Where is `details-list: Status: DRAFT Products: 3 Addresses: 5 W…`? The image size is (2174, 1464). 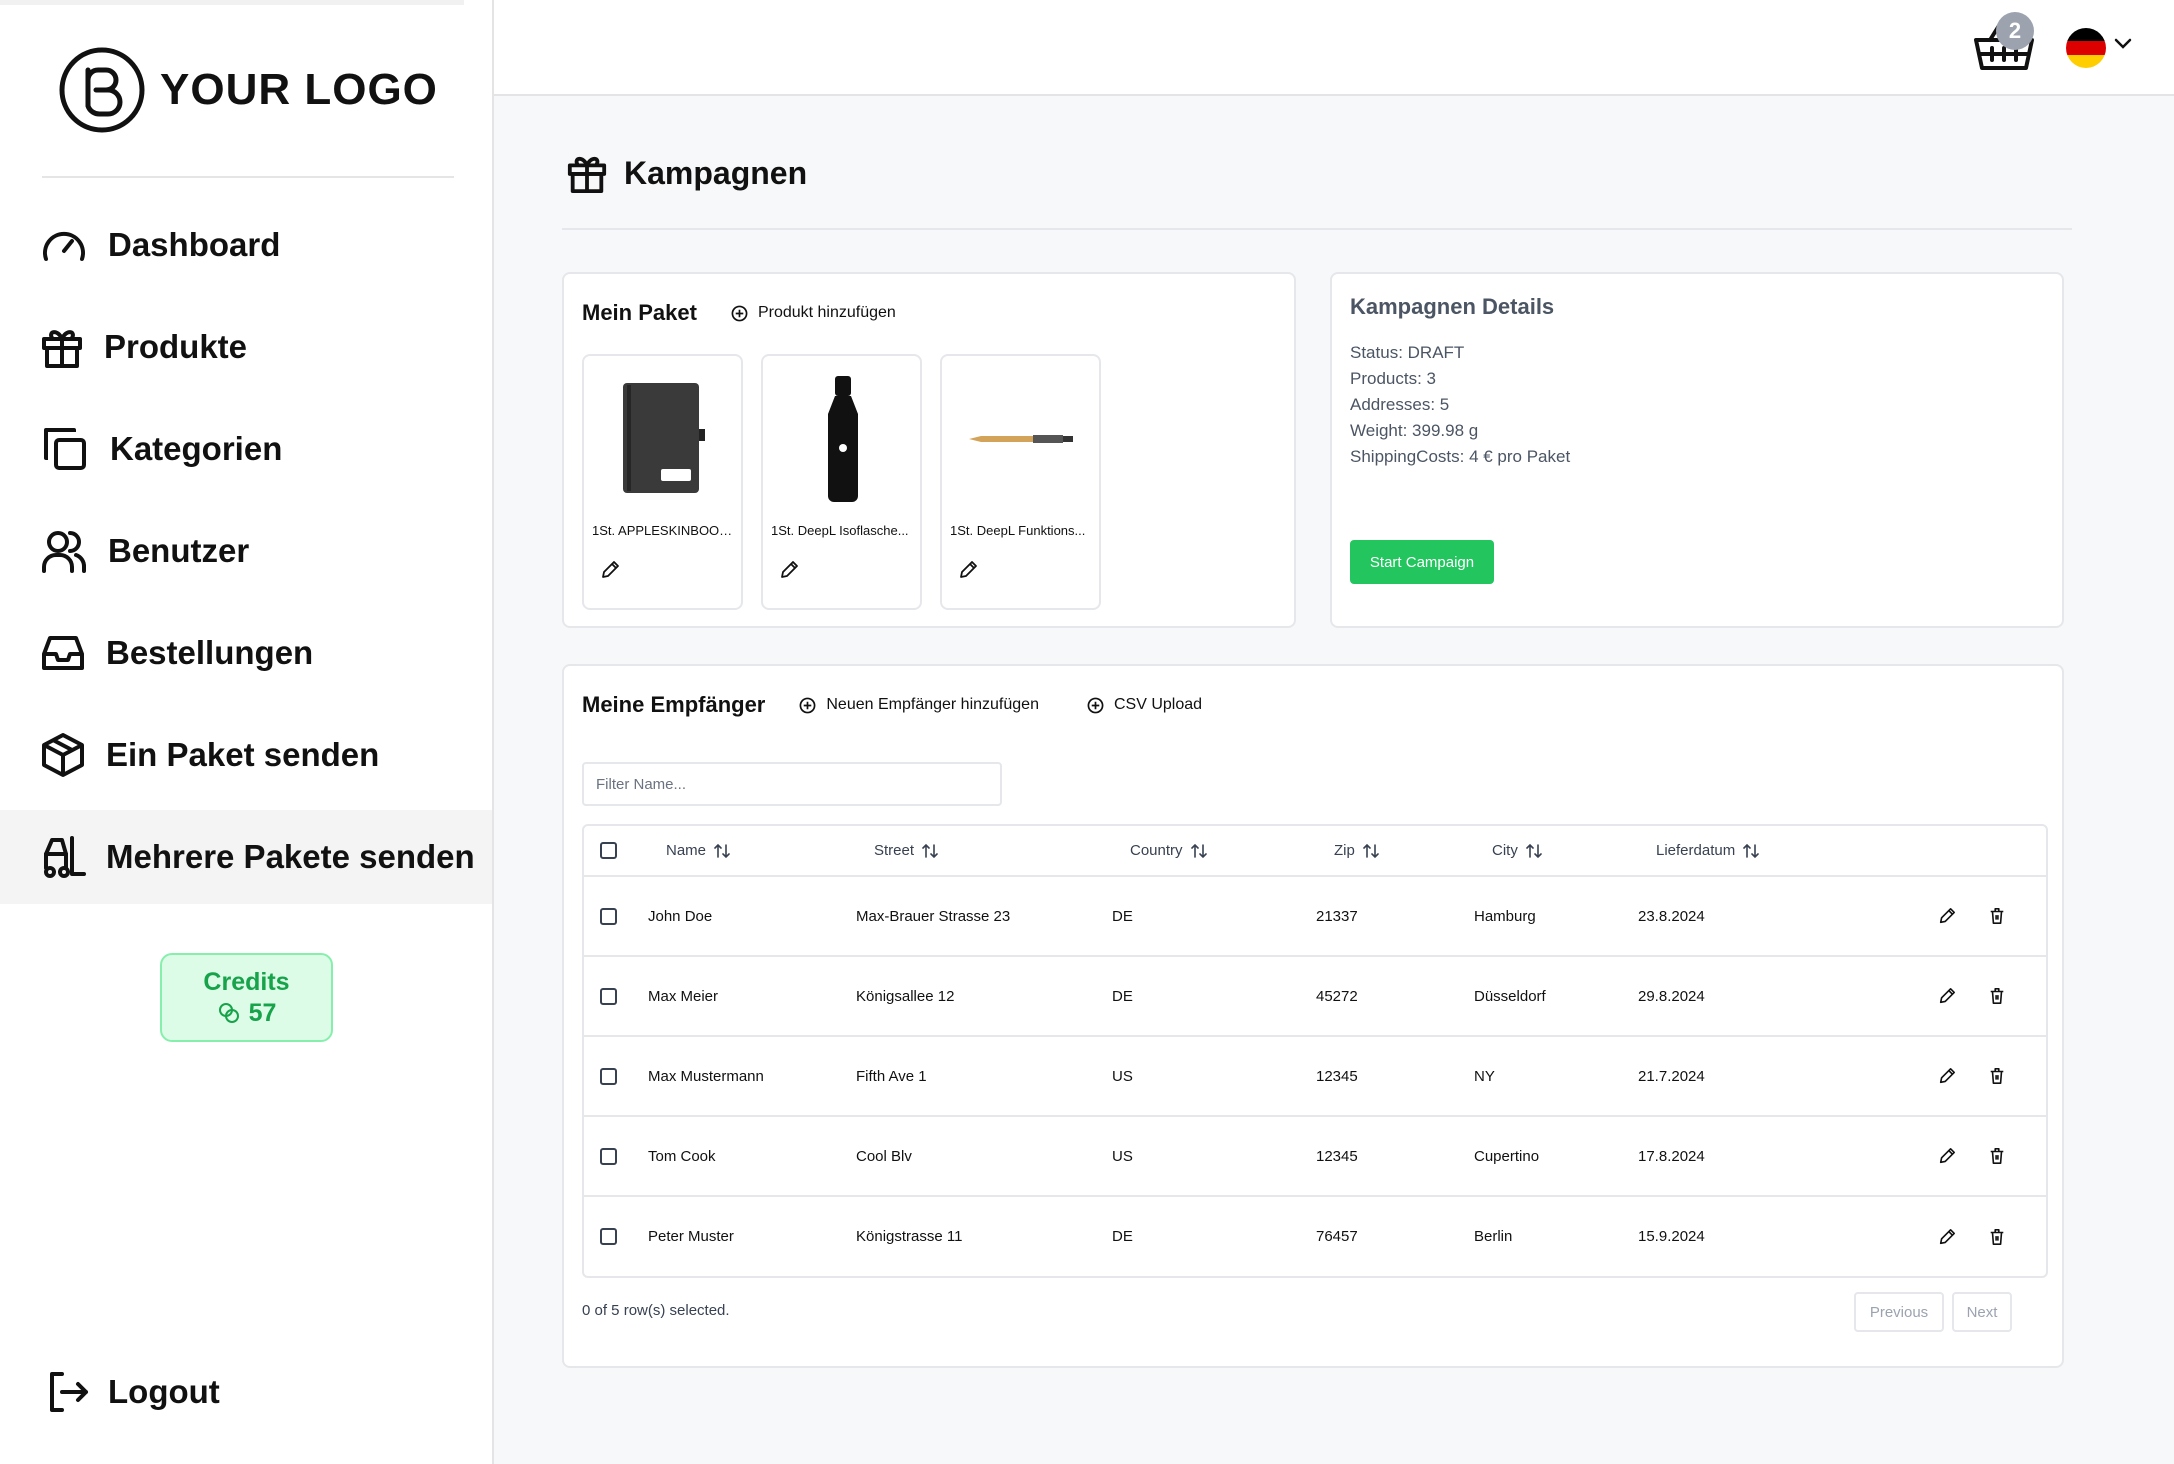
details-list: Status: DRAFT Products: 3 Addresses: 5 W… is located at coordinates (1460, 405).